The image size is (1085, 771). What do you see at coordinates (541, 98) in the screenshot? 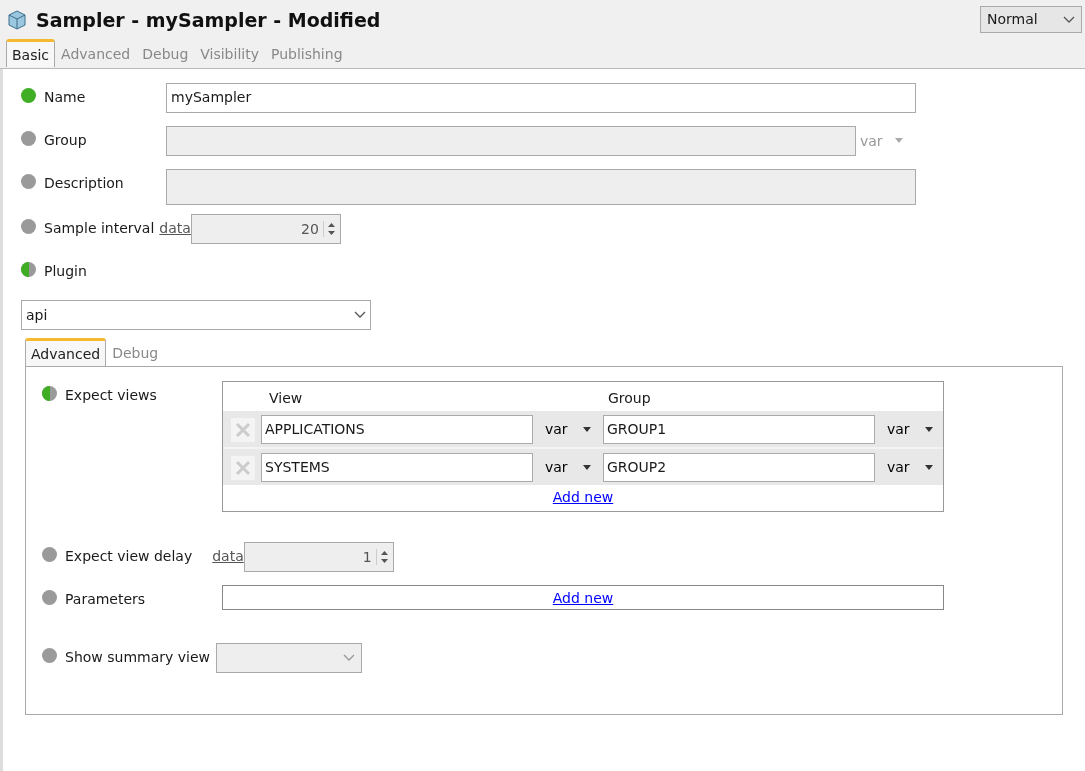
I see `text-field: mySampler` at bounding box center [541, 98].